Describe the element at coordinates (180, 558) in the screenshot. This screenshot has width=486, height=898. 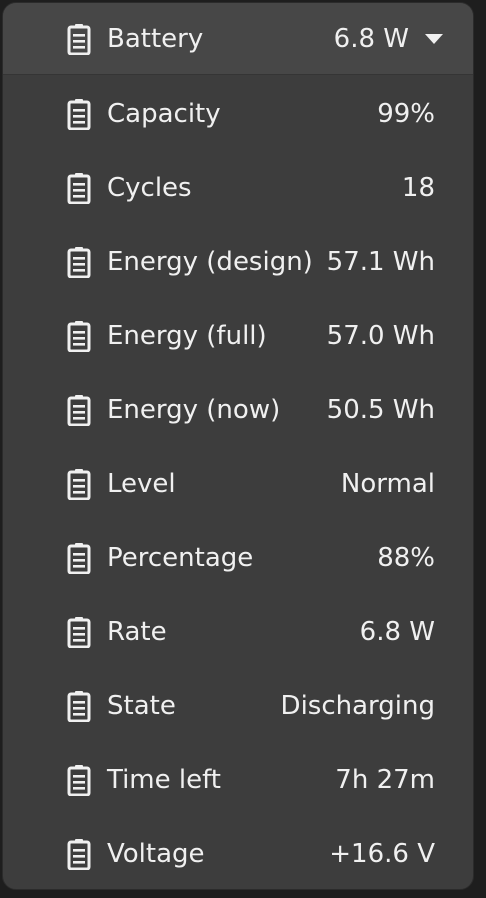
I see `row-label: Percentage` at that location.